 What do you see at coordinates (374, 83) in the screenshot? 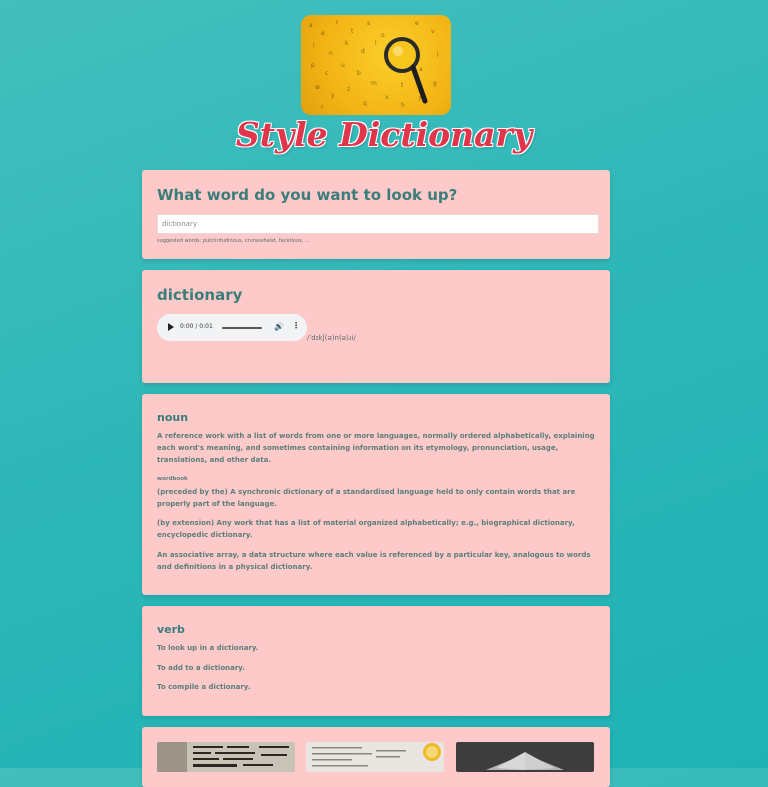
I see `svg-text: m` at bounding box center [374, 83].